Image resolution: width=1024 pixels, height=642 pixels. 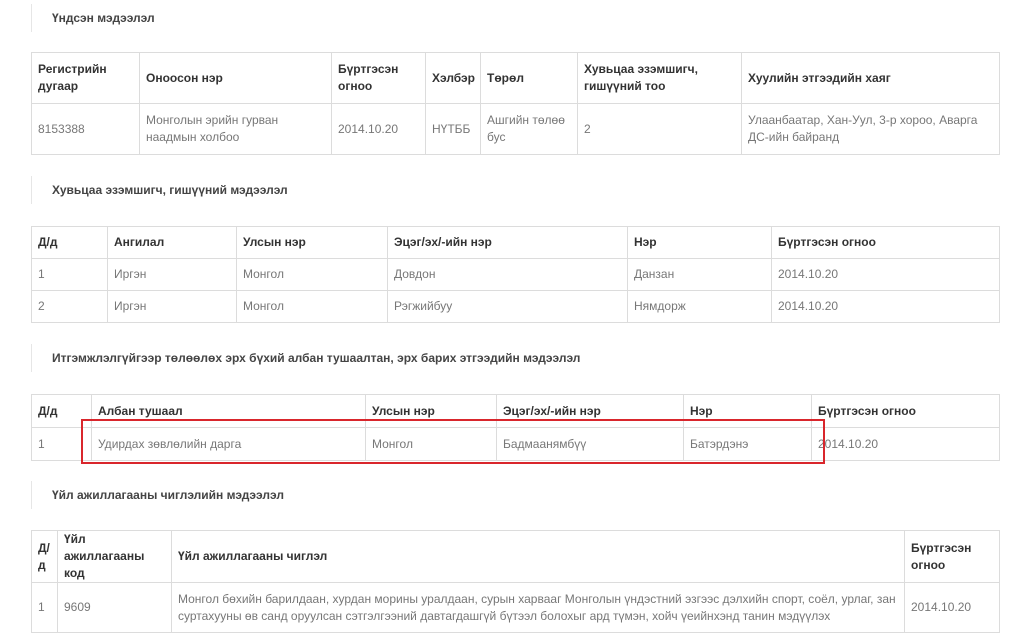 What do you see at coordinates (515, 18) in the screenshot?
I see `section-header-basic: Үндсэн мэдээлэл` at bounding box center [515, 18].